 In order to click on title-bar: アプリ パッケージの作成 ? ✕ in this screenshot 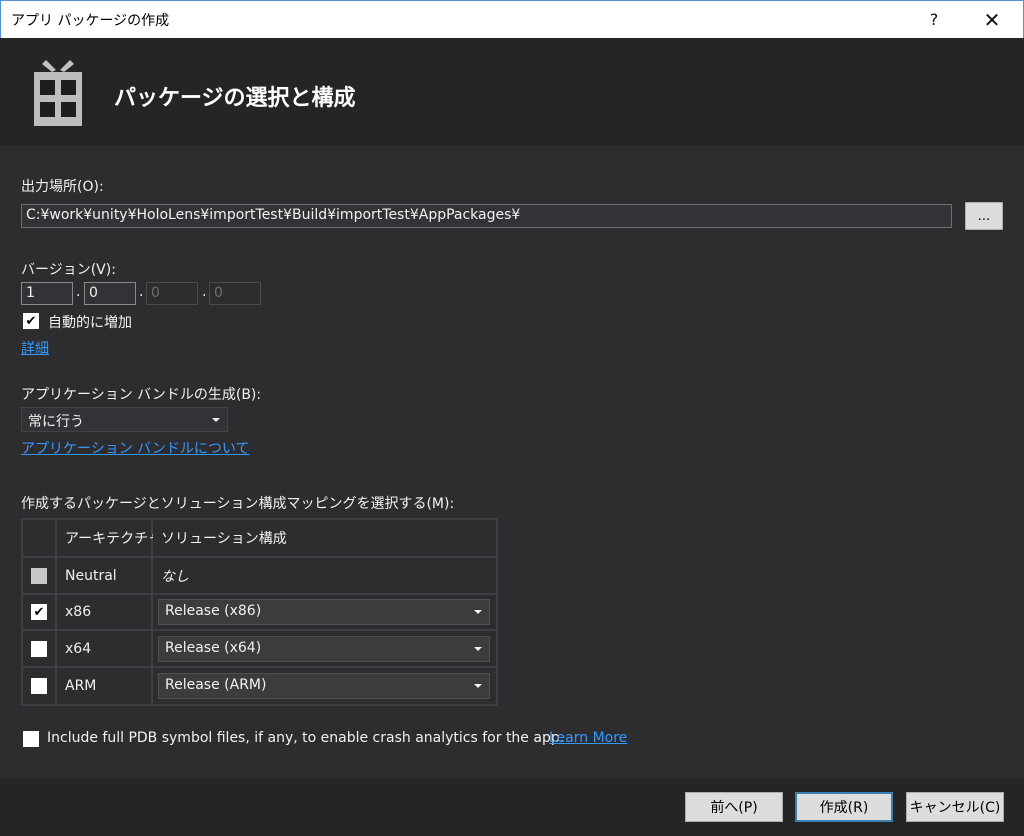, I will do `click(512, 19)`.